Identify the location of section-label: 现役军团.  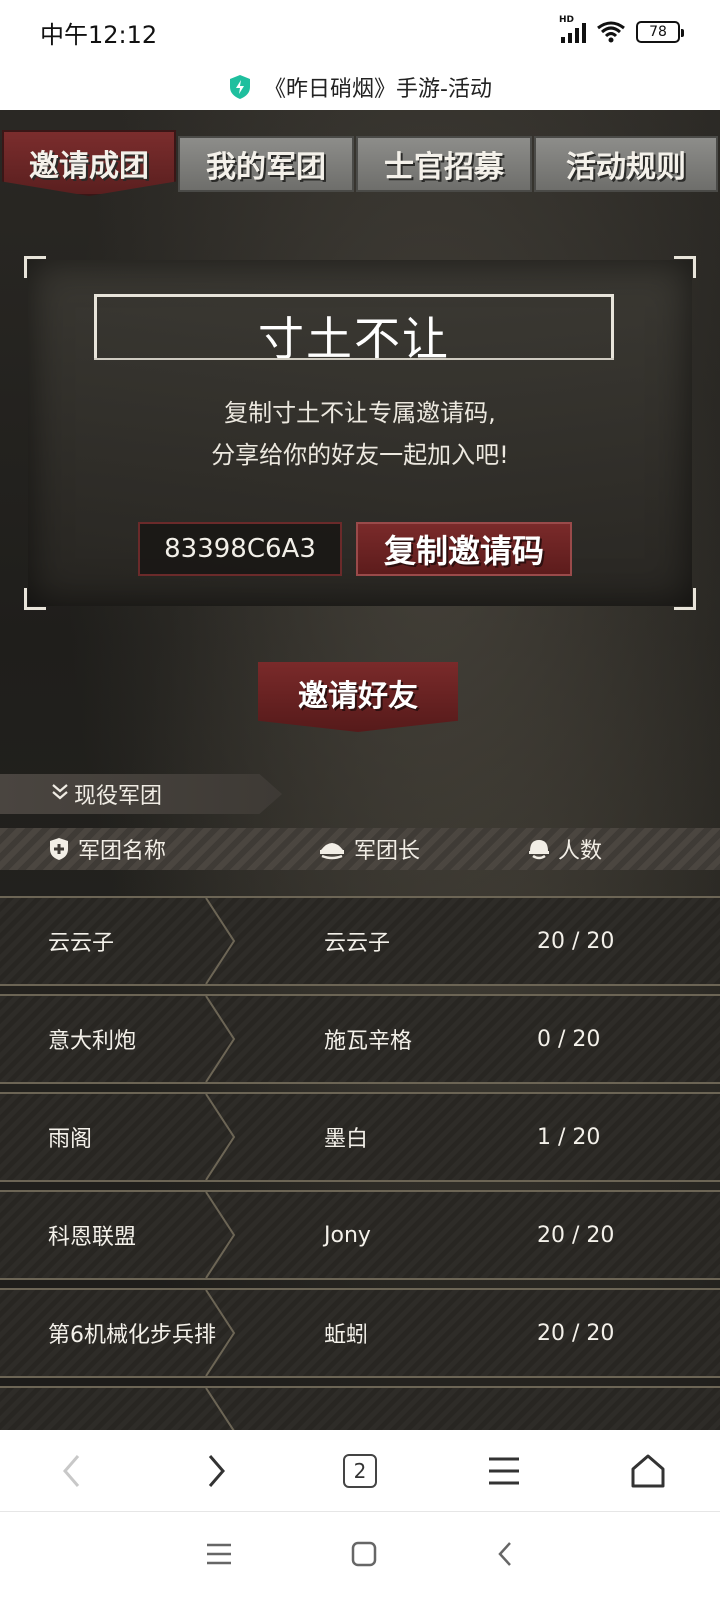
(118, 796).